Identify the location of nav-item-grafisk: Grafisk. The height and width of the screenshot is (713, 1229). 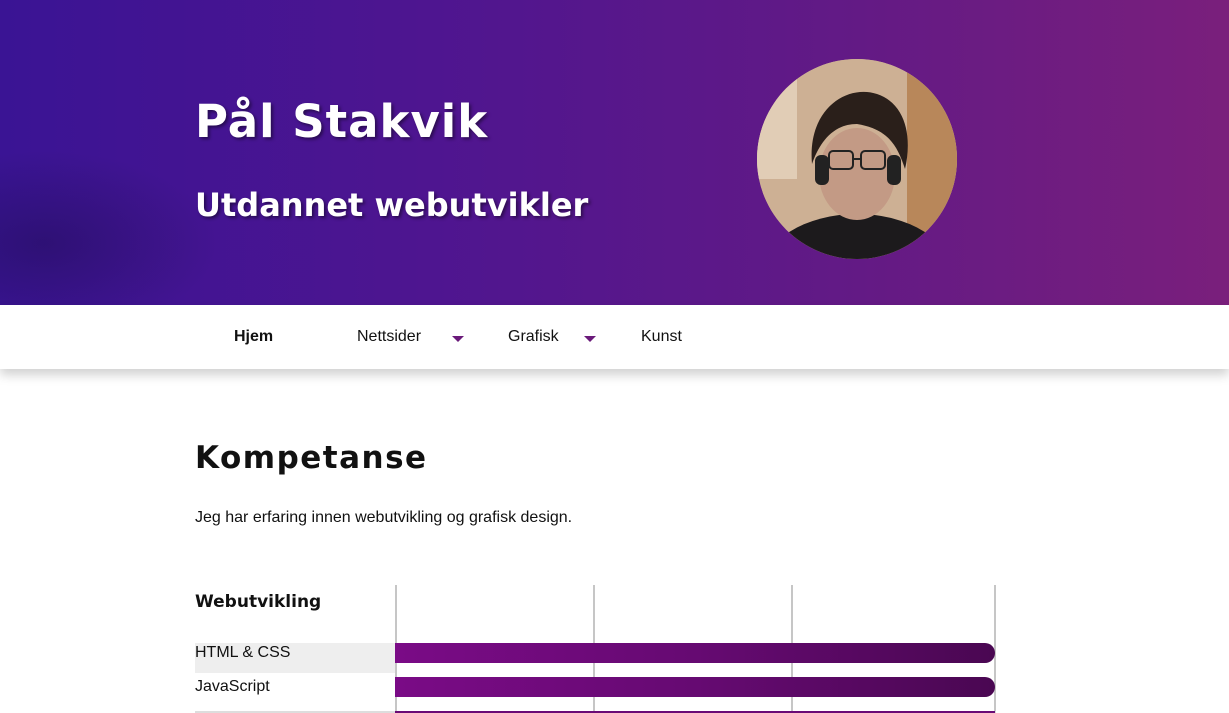
(533, 337).